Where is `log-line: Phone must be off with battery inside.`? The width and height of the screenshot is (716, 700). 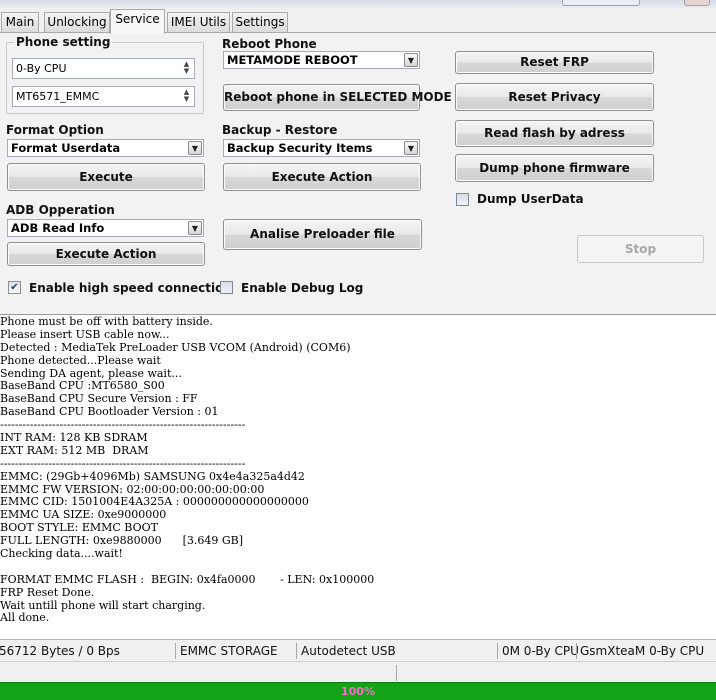 log-line: Phone must be off with battery inside. is located at coordinates (106, 321).